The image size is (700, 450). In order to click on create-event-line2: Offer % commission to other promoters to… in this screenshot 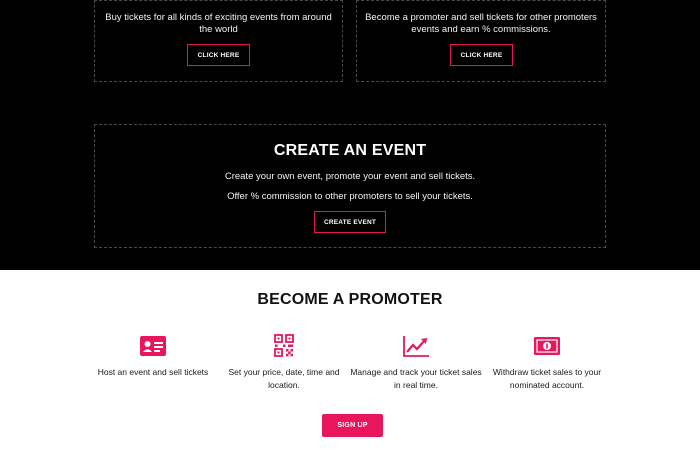, I will do `click(350, 196)`.